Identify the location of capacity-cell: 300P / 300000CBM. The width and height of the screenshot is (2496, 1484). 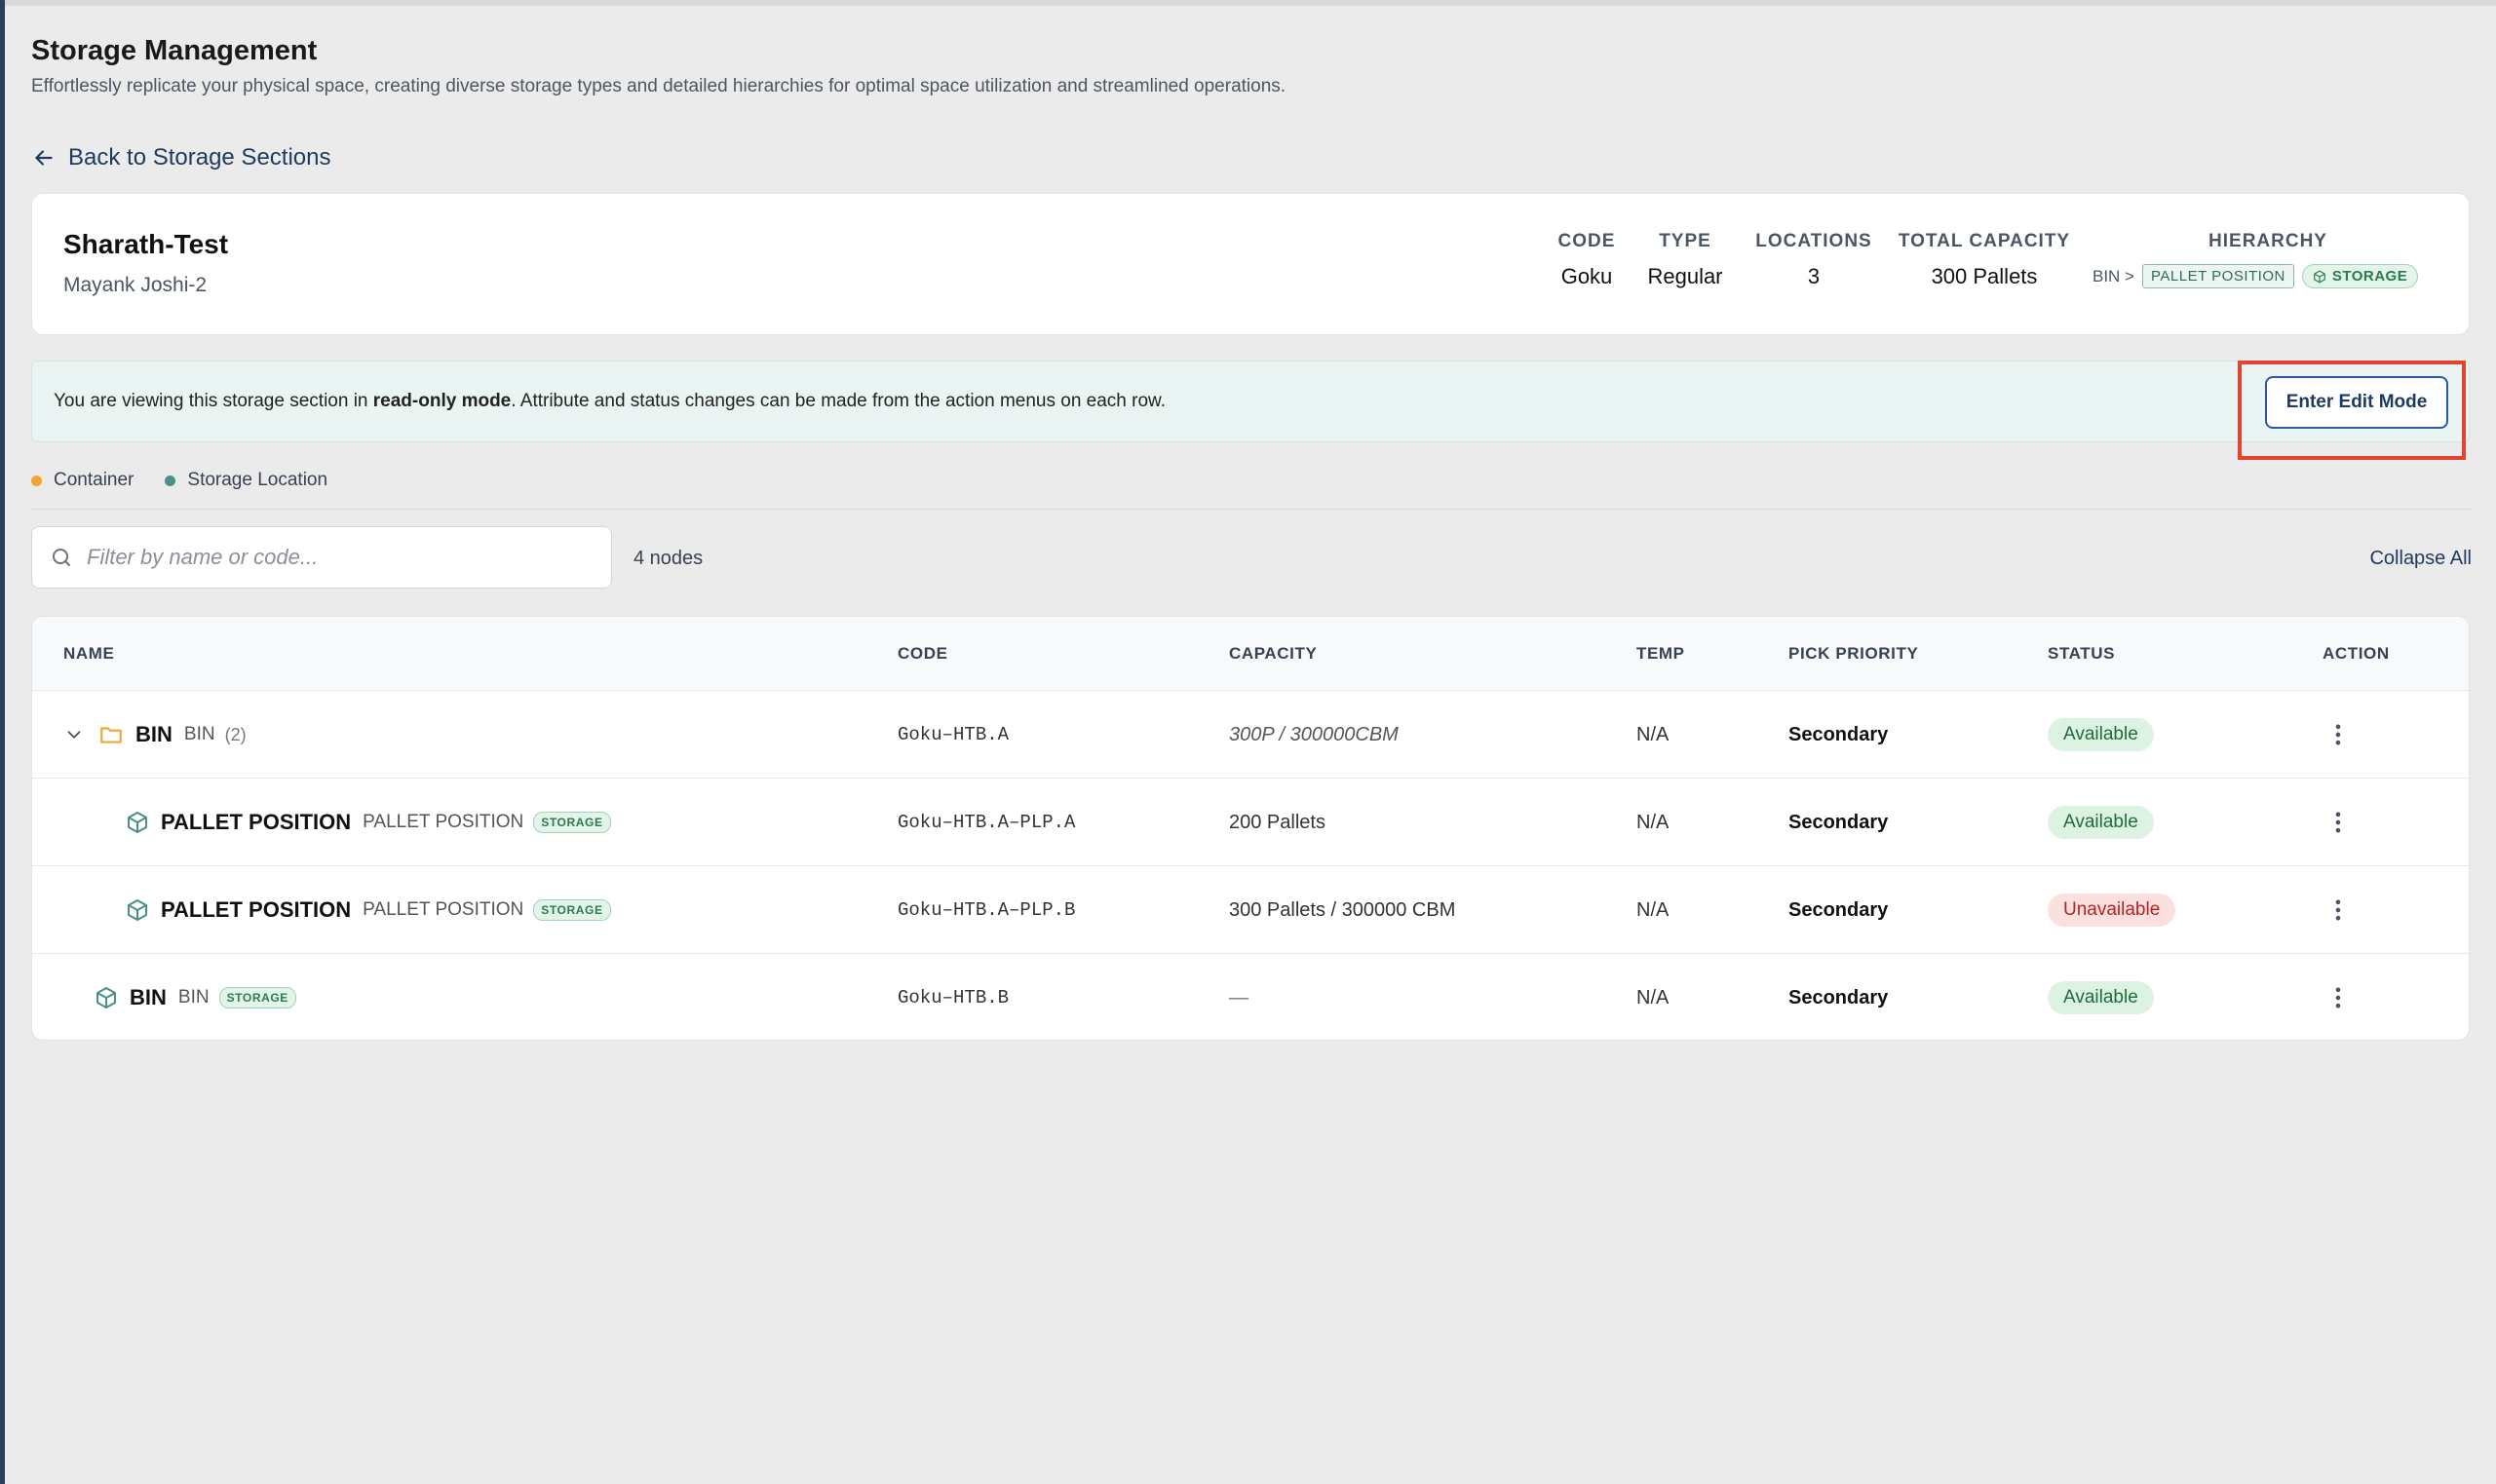
(1314, 734).